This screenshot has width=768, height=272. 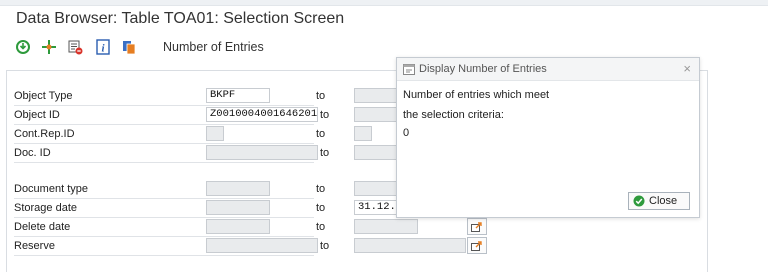 I want to click on storage-date-to-field: 31.12.2, so click(x=376, y=207).